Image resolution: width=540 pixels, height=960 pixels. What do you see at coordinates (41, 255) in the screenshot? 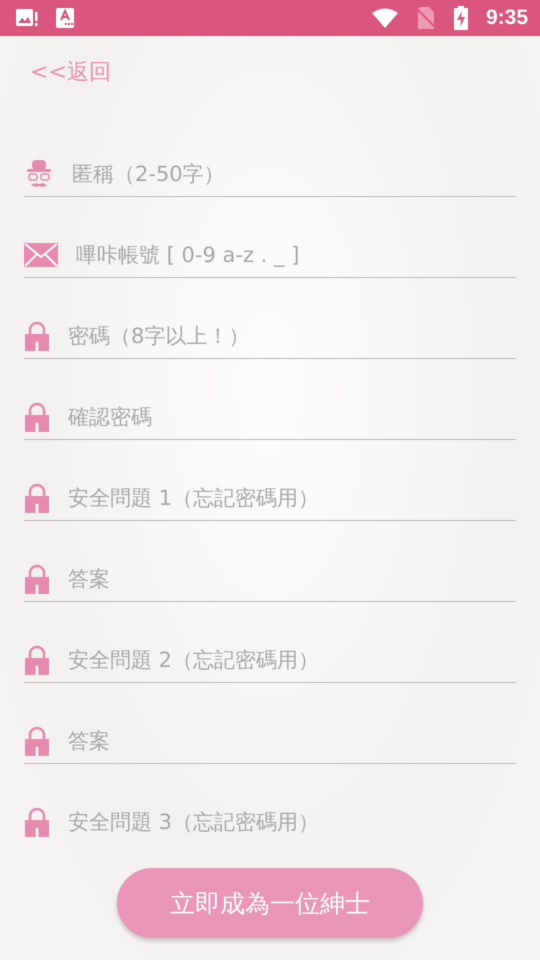
I see `envelope-icon` at bounding box center [41, 255].